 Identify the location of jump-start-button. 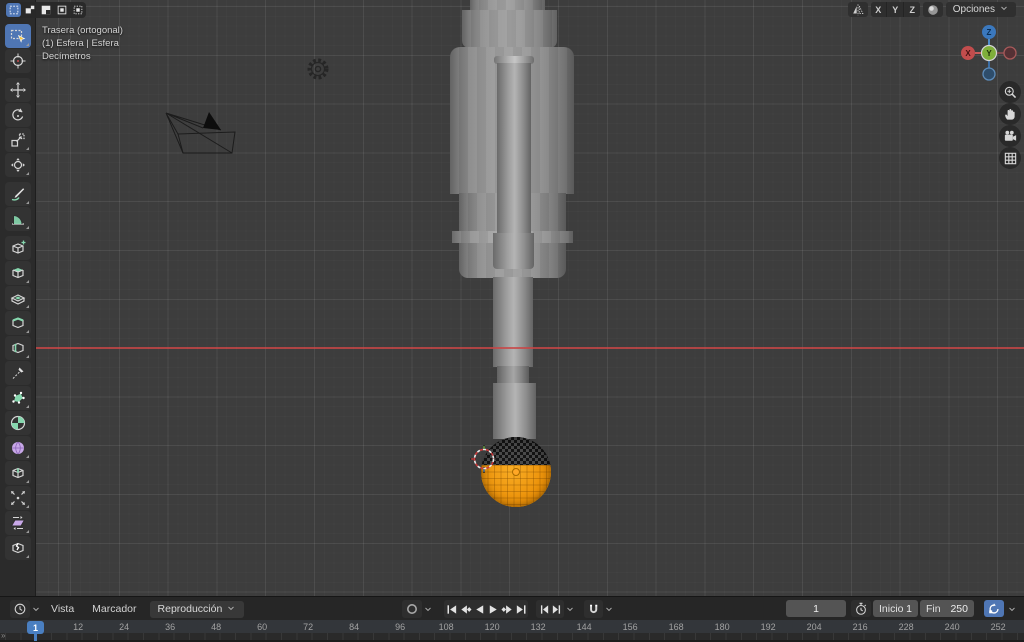
(451, 609).